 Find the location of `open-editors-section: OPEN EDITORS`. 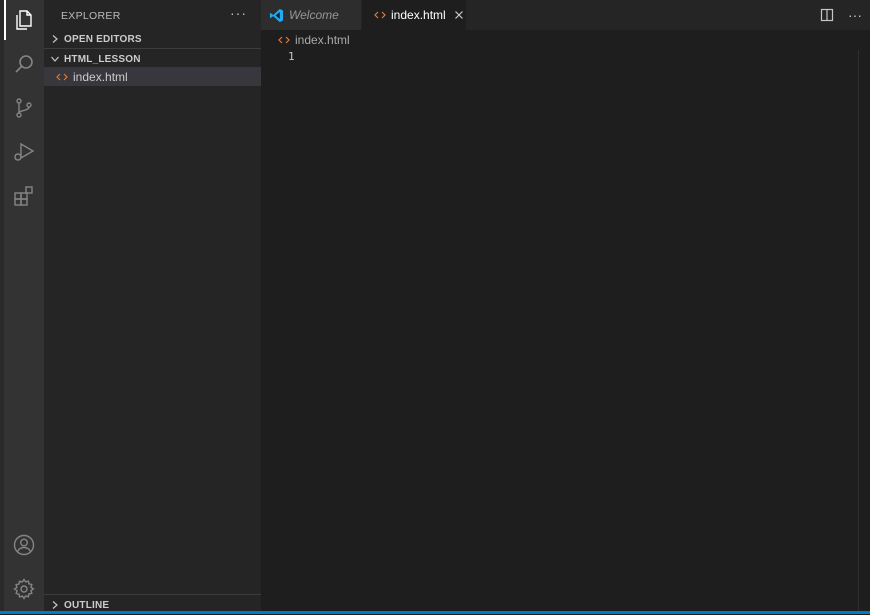

open-editors-section: OPEN EDITORS is located at coordinates (152, 39).